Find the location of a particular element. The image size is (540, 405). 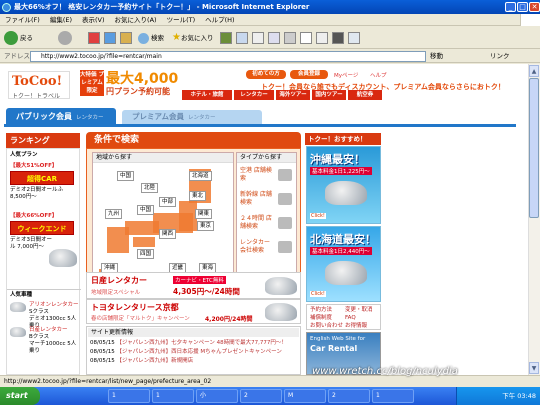

link-deals: お得情報 is located at coordinates (356, 326).